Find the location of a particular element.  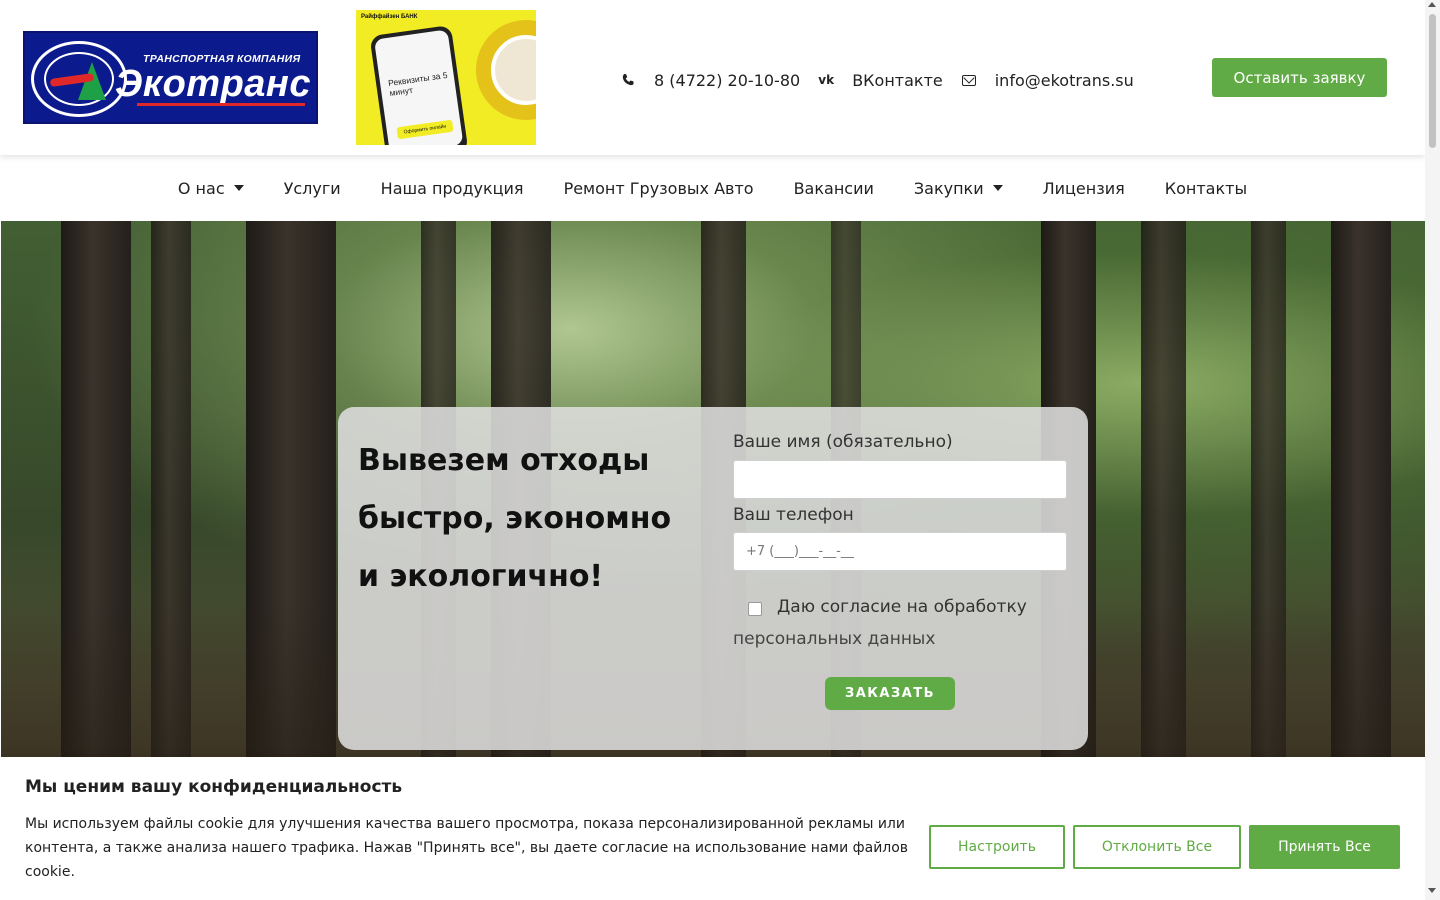

phone-label: Ваш телефон is located at coordinates (793, 515).